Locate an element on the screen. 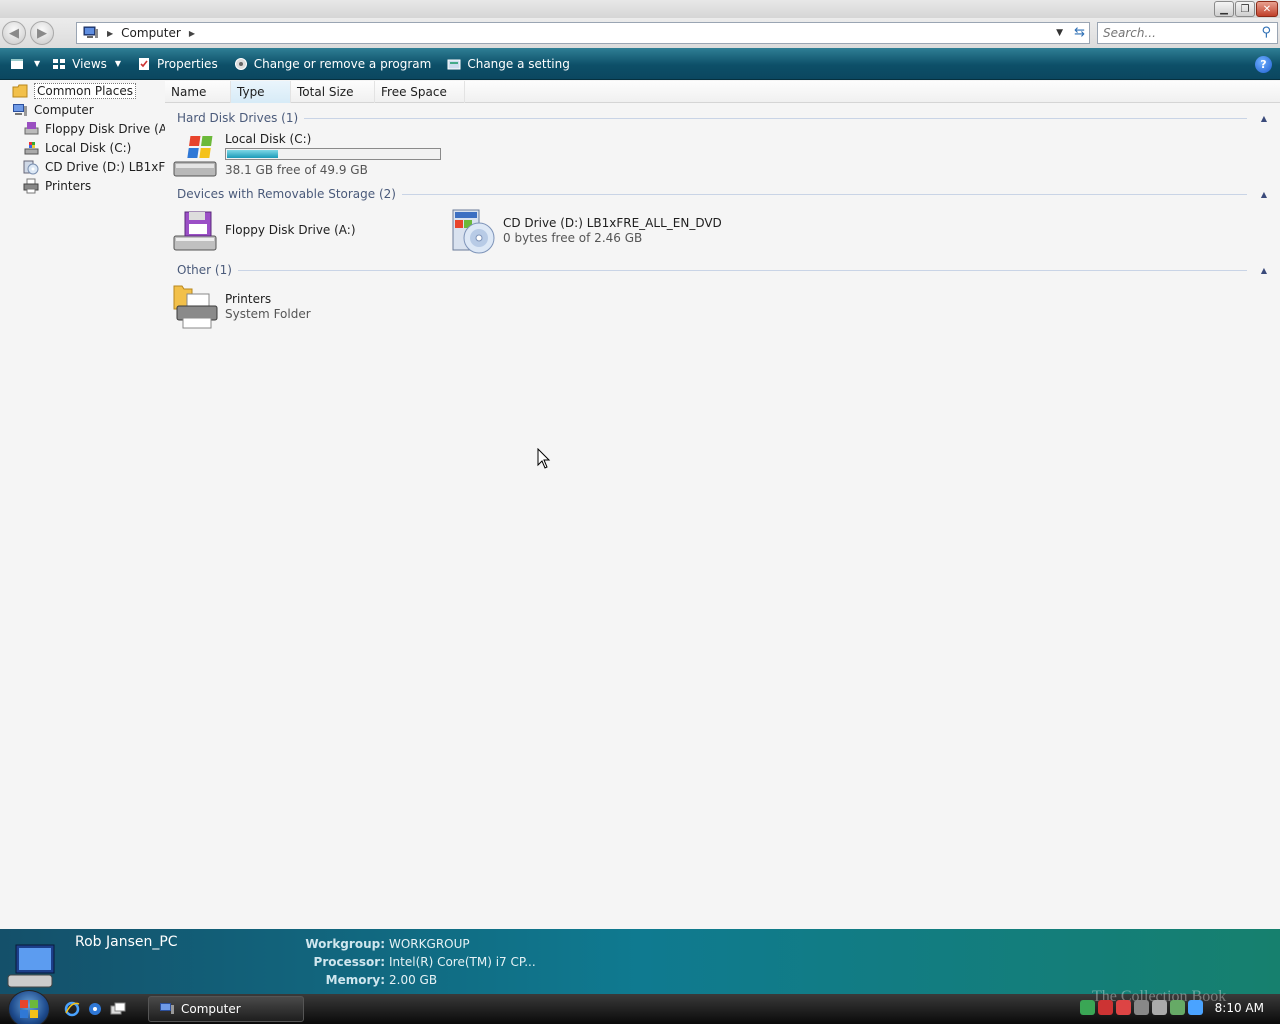 This screenshot has height=1024, width=1280. window-controls: ▁ ❐ ✕ is located at coordinates (1246, 9).